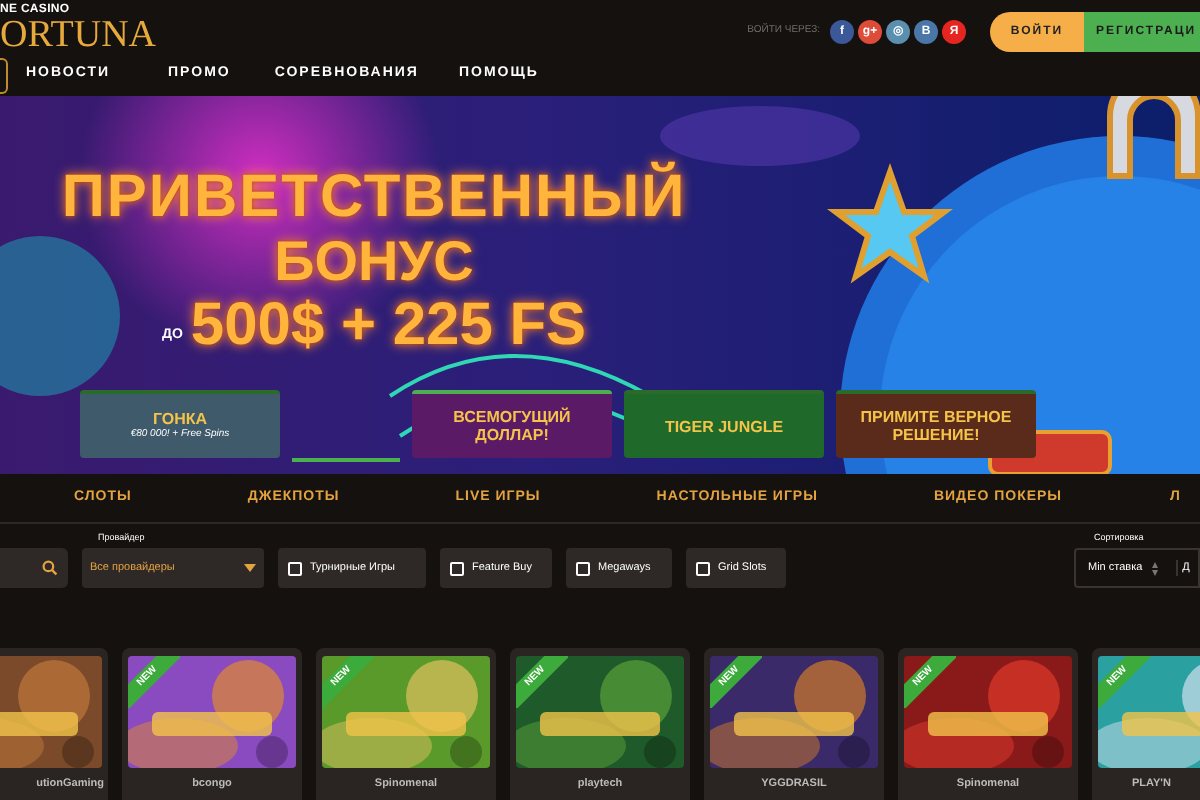 This screenshot has width=1200, height=800. I want to click on banner-subtitle: БОНУС, so click(374, 262).